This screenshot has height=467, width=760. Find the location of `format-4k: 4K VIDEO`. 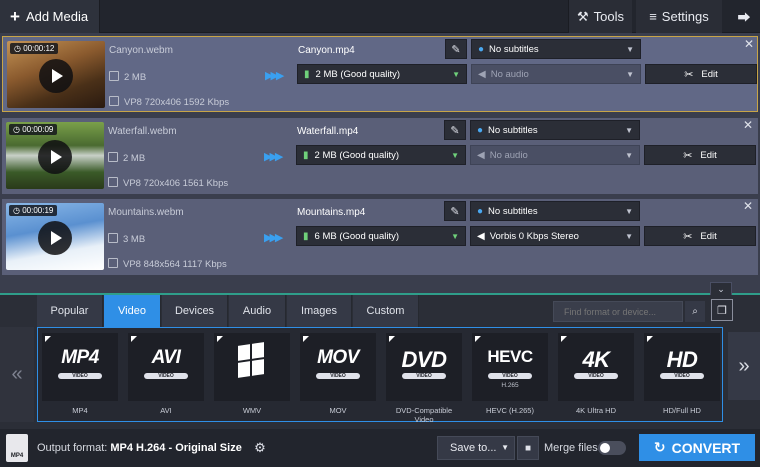

format-4k: 4K VIDEO is located at coordinates (596, 367).